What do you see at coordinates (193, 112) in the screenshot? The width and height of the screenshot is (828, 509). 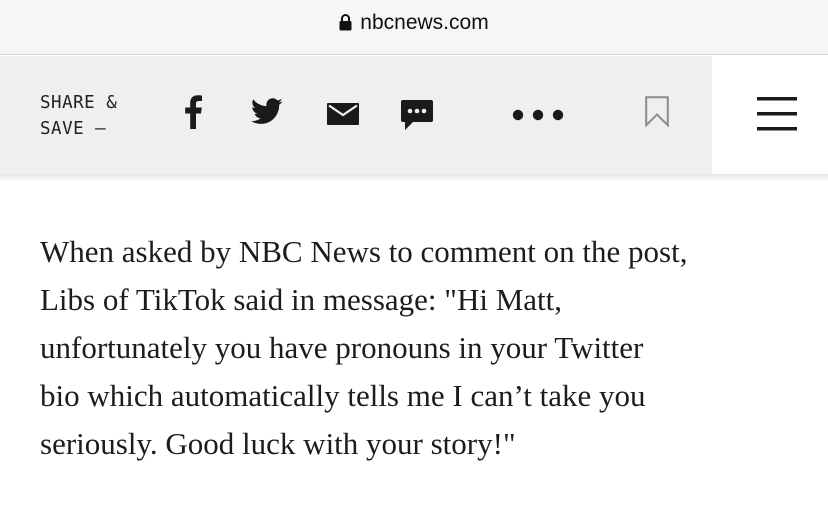 I see `facebook-icon` at bounding box center [193, 112].